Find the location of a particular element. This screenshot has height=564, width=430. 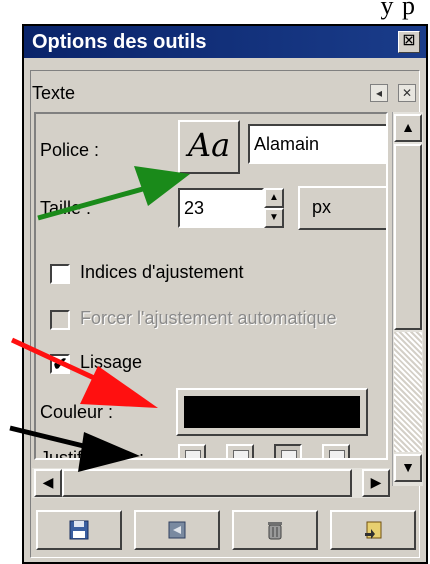

horizontal-scroll-thumb is located at coordinates (207, 483).